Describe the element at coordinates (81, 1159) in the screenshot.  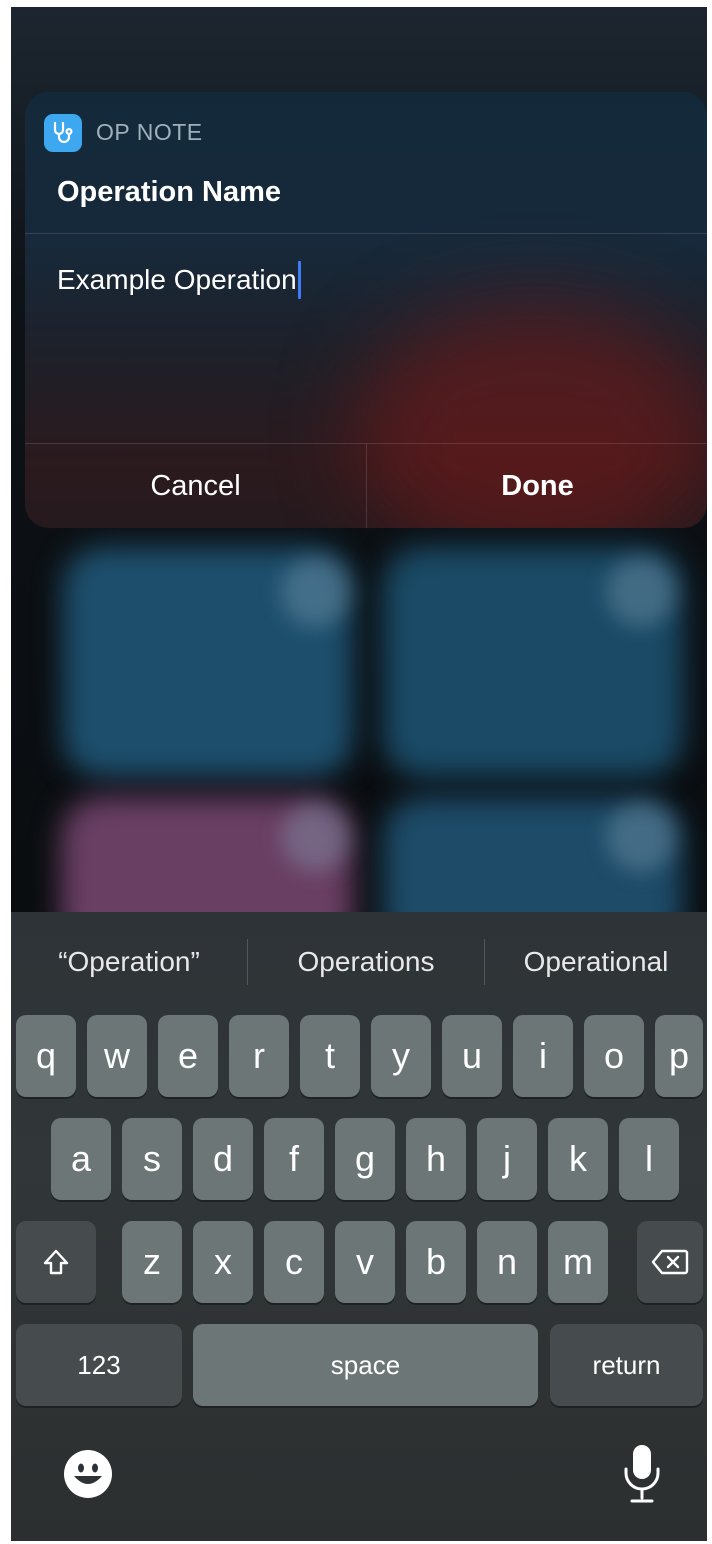
I see `key-a: a` at that location.